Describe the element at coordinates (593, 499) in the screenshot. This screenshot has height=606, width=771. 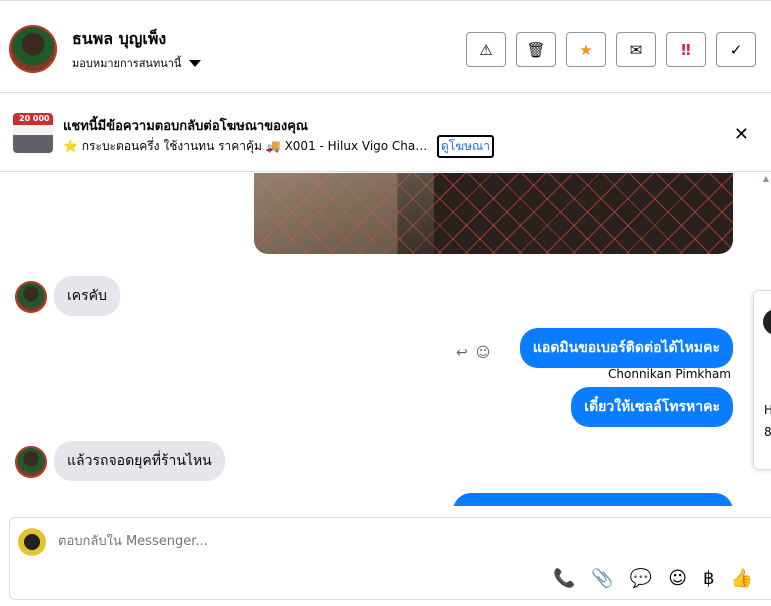
I see `outgoing-message-partial` at that location.